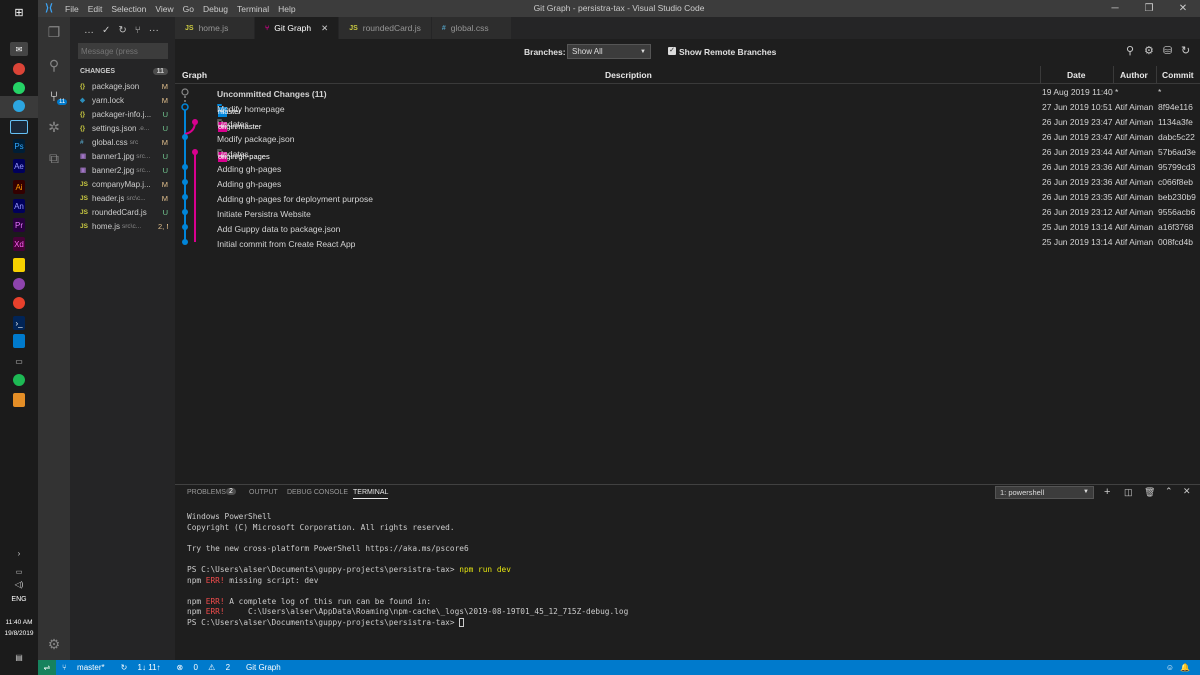 The height and width of the screenshot is (675, 1200). What do you see at coordinates (1169, 491) in the screenshot?
I see `maximize-panel-icon: ⌃` at bounding box center [1169, 491].